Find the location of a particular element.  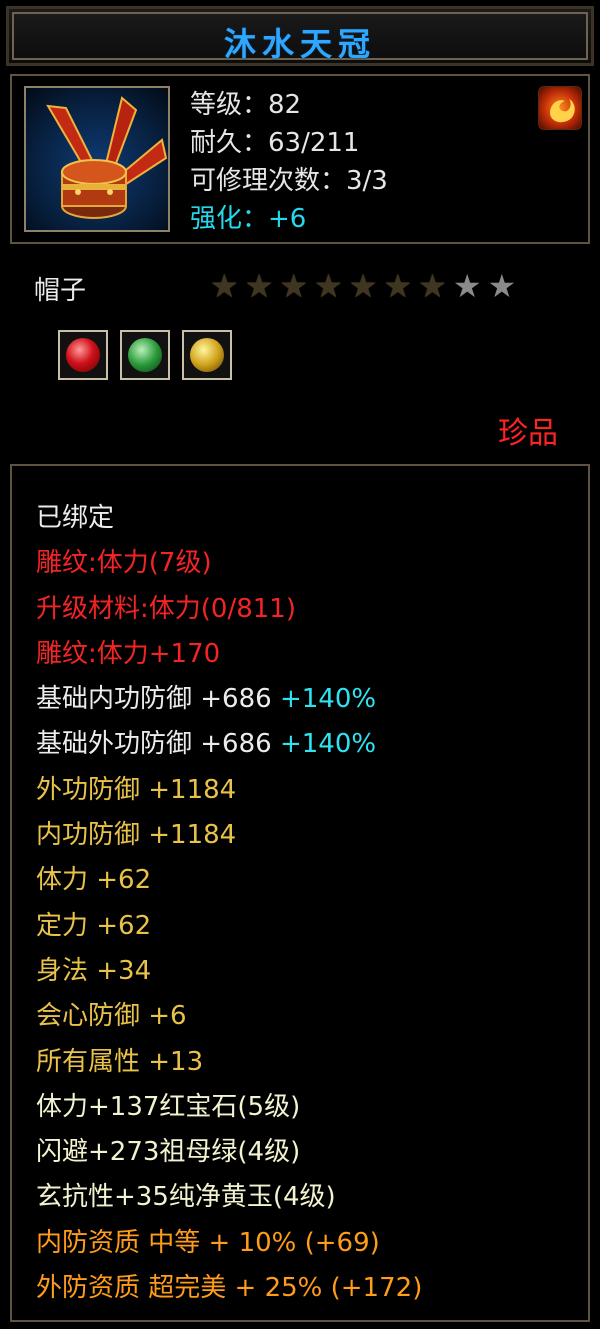

property-line: 内功防御 +1184 is located at coordinates (229, 835).